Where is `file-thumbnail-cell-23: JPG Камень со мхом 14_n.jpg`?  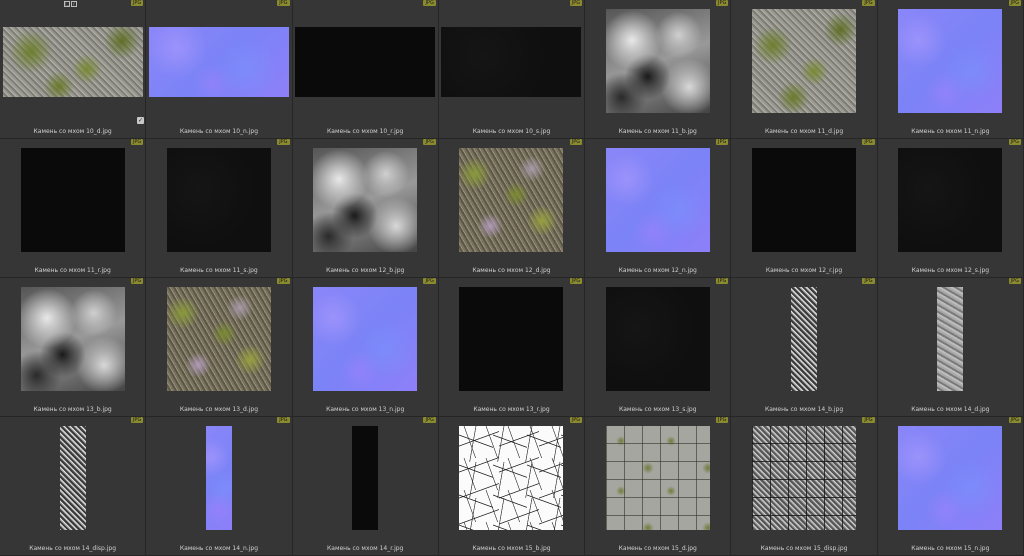
file-thumbnail-cell-23: JPG Камень со мхом 14_n.jpg is located at coordinates (219, 486).